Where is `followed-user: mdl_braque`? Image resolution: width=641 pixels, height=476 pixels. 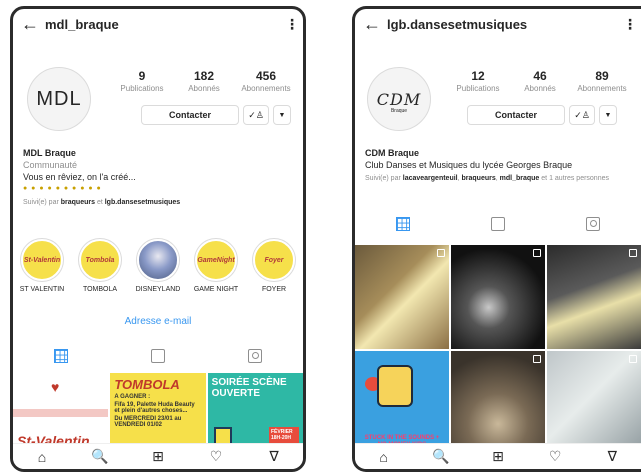
followed-user: mdl_braque is located at coordinates (520, 178).